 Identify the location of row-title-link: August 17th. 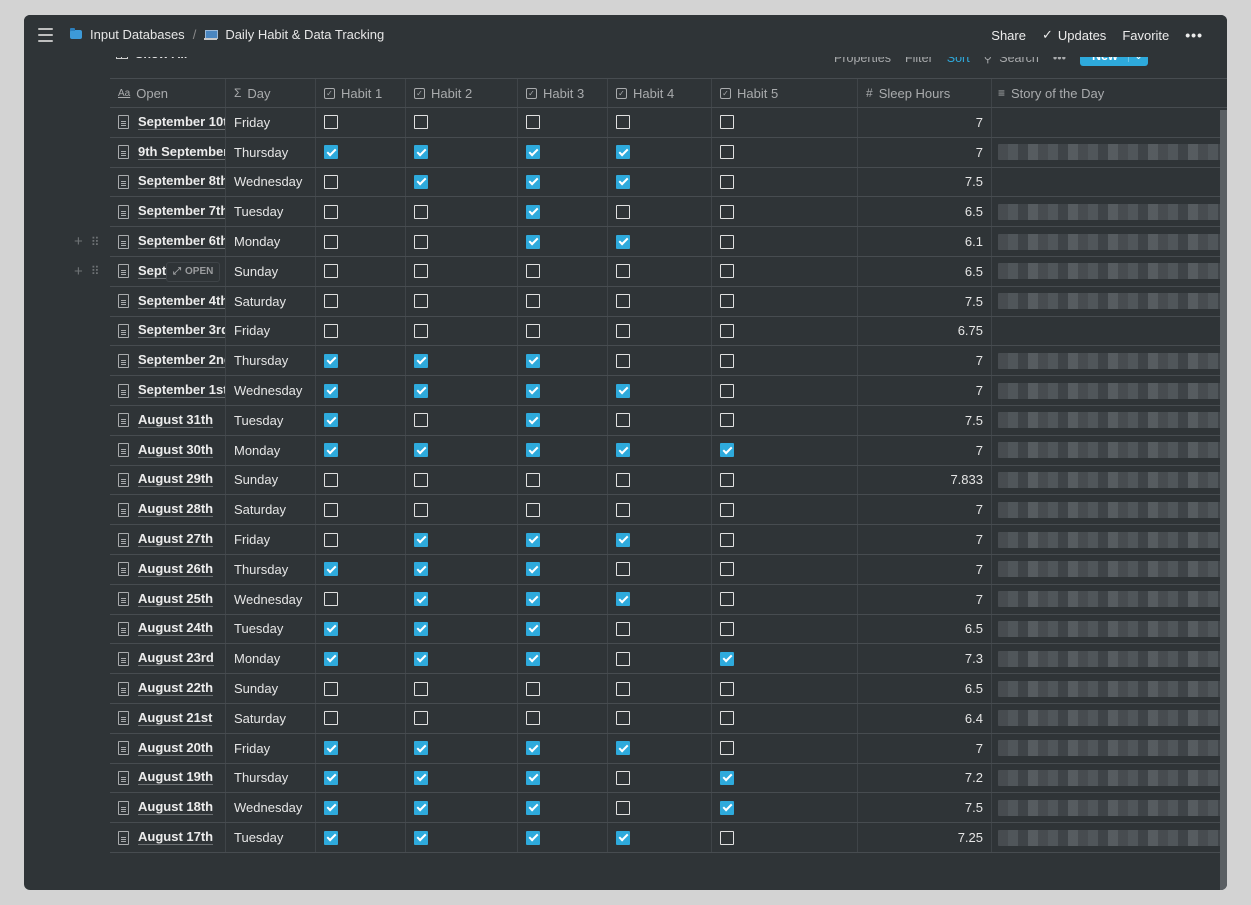
(176, 838).